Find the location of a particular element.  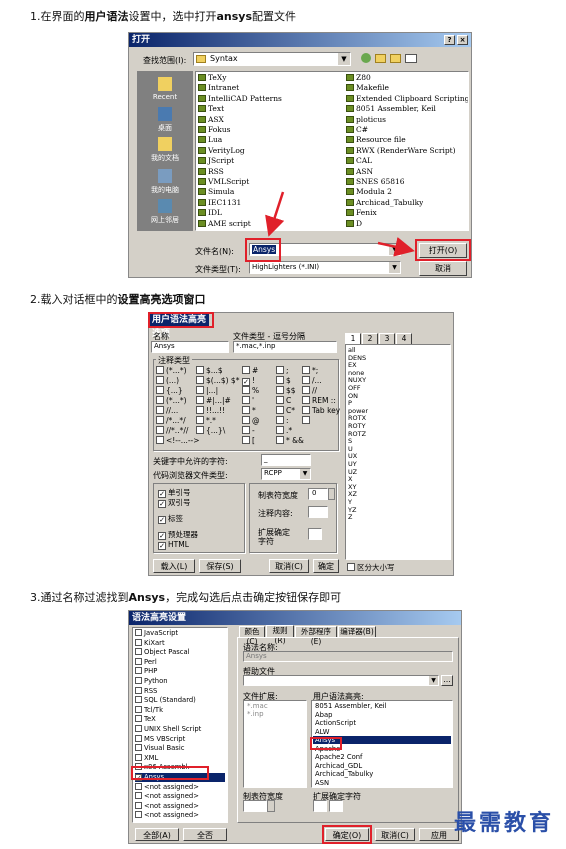

comment-checkbox: * is located at coordinates (249, 411).